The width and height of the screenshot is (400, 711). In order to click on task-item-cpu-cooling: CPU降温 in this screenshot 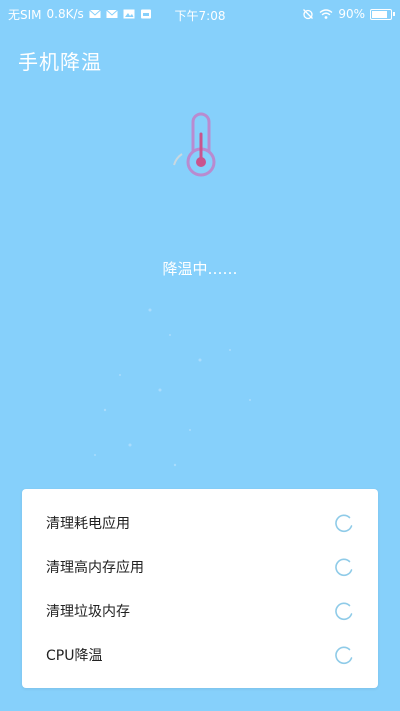, I will do `click(200, 655)`.